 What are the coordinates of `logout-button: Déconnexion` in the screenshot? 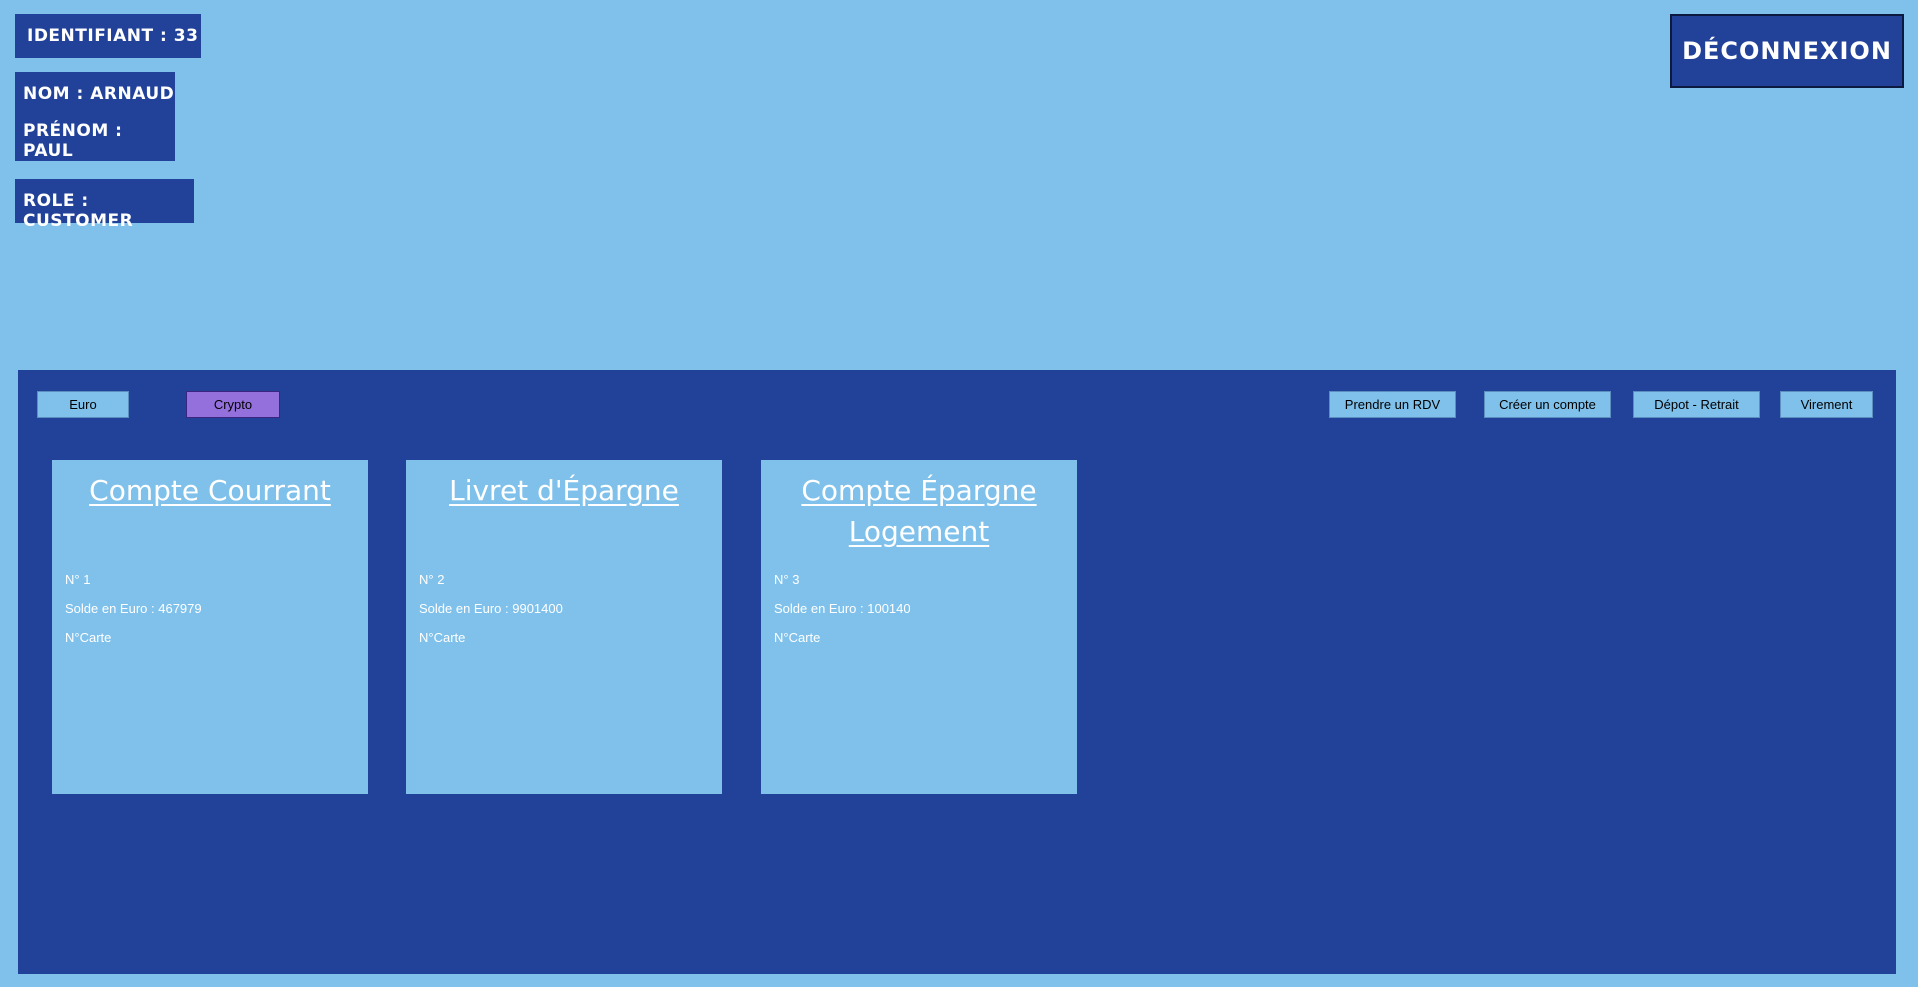 It's located at (1787, 51).